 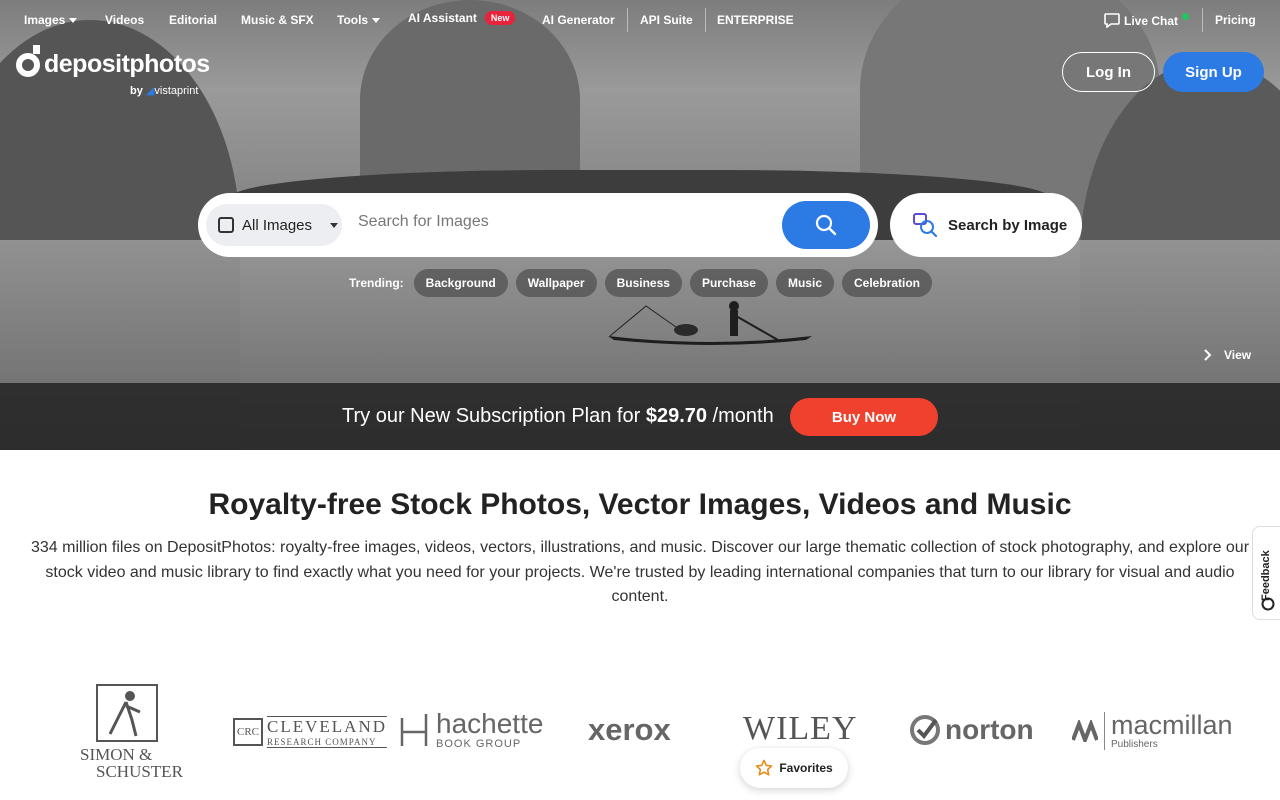 I want to click on trending-chip-business: Business, so click(x=643, y=283).